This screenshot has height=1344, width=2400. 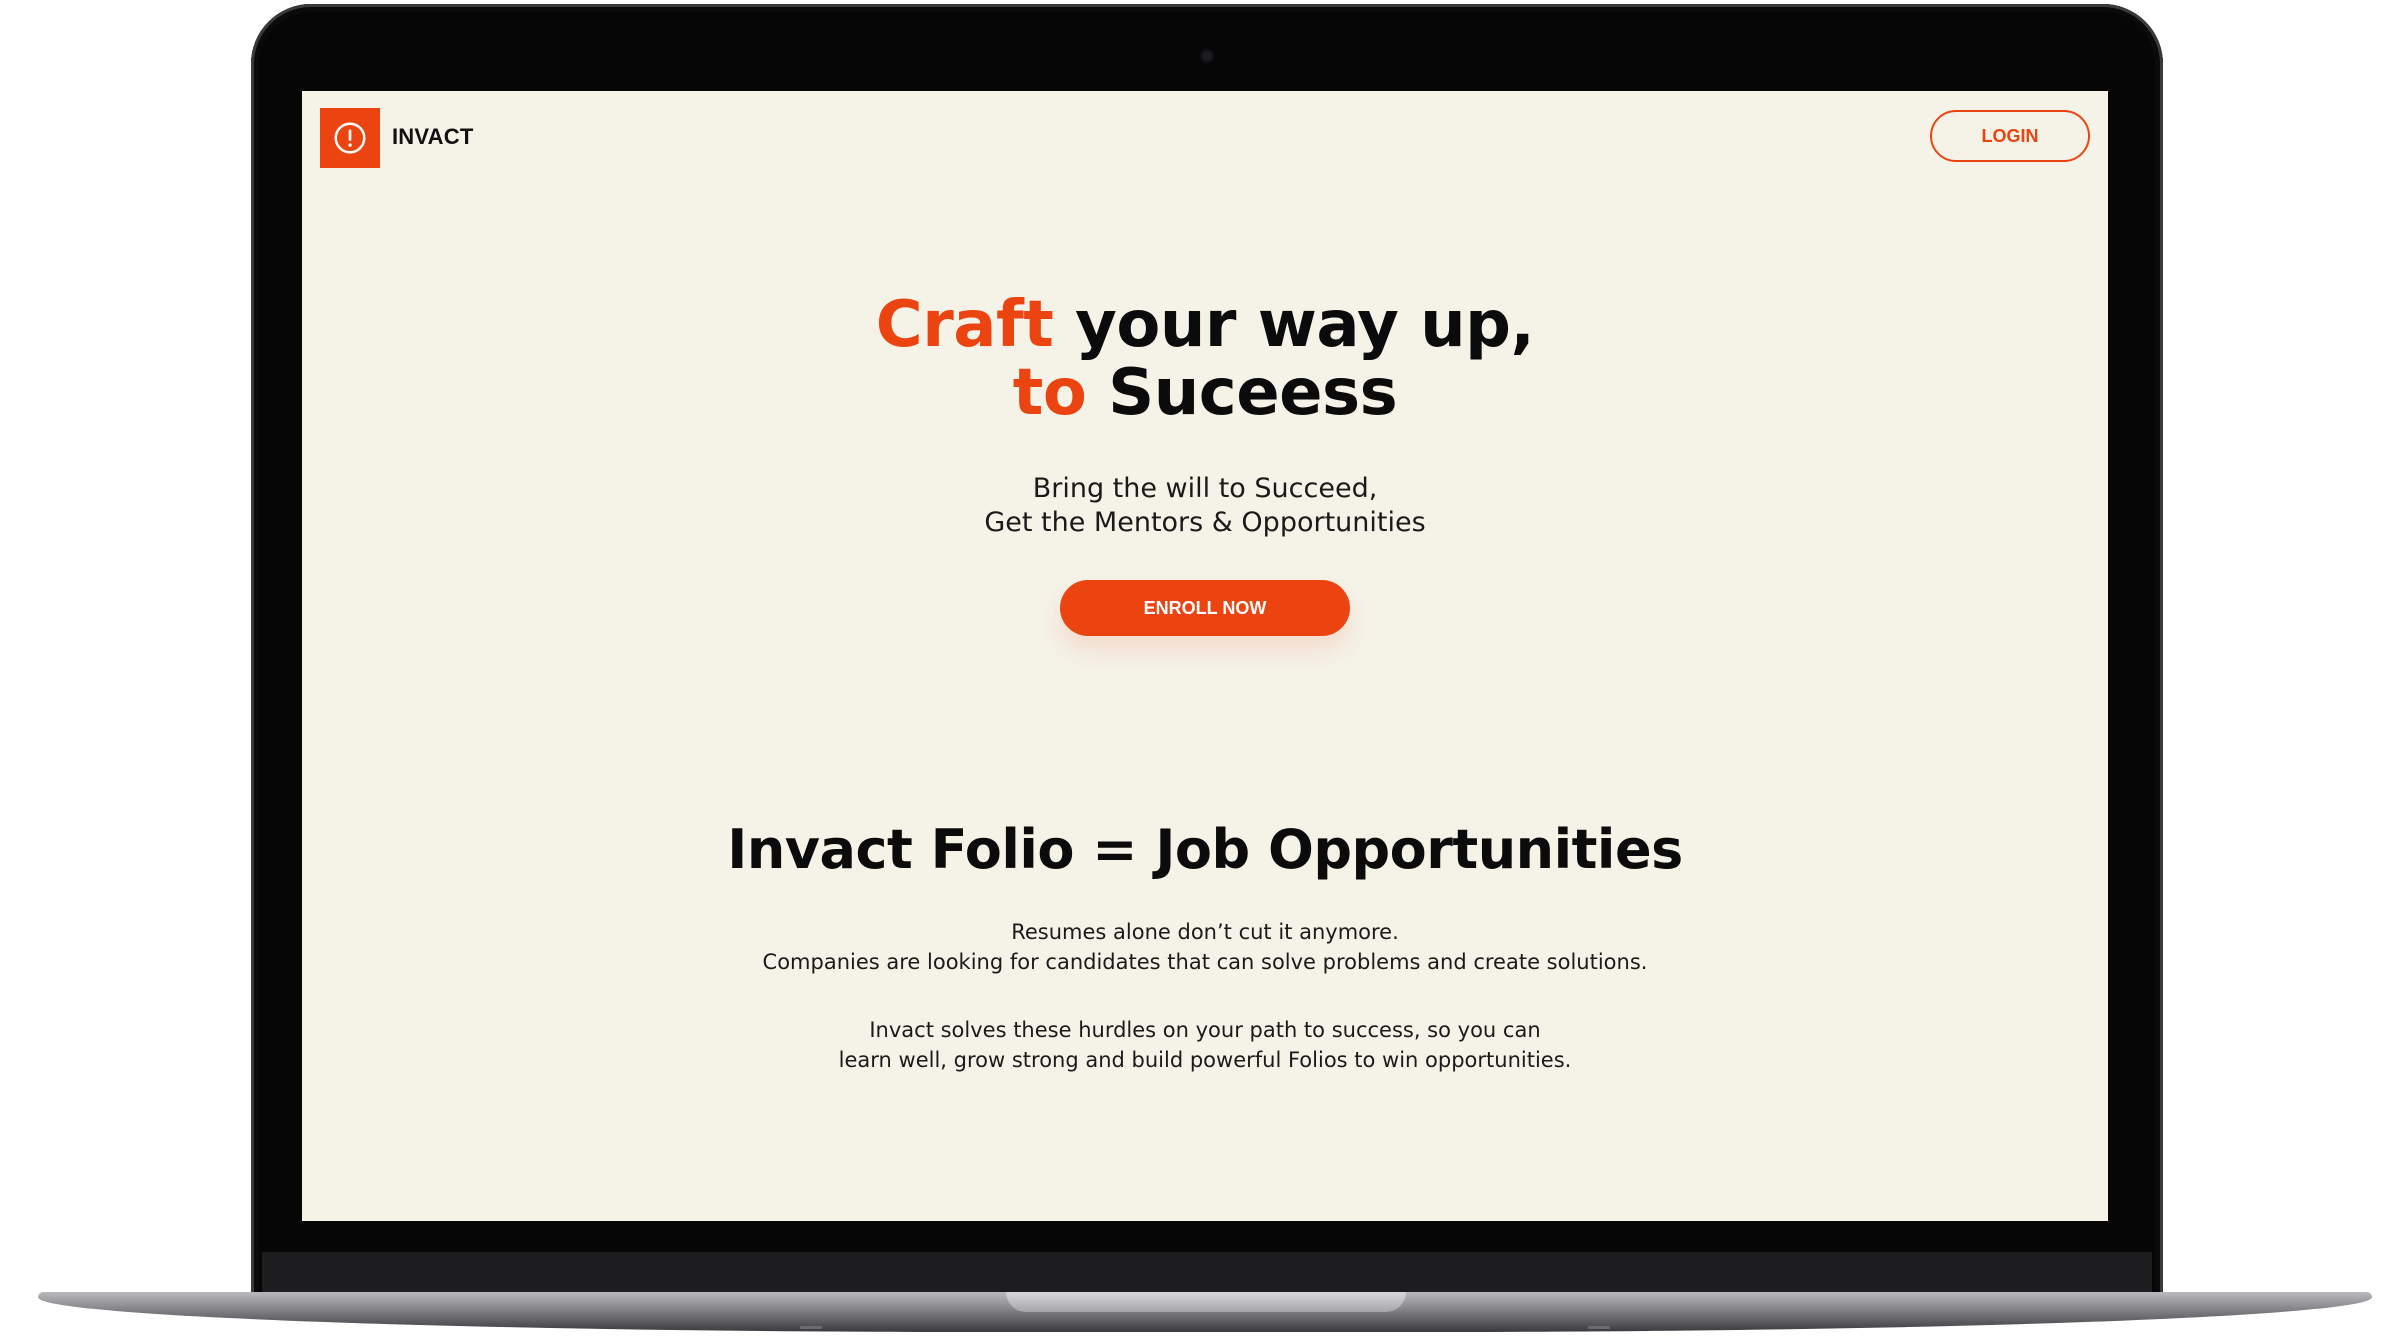 I want to click on hero-title-text: your way up,, so click(x=1294, y=325).